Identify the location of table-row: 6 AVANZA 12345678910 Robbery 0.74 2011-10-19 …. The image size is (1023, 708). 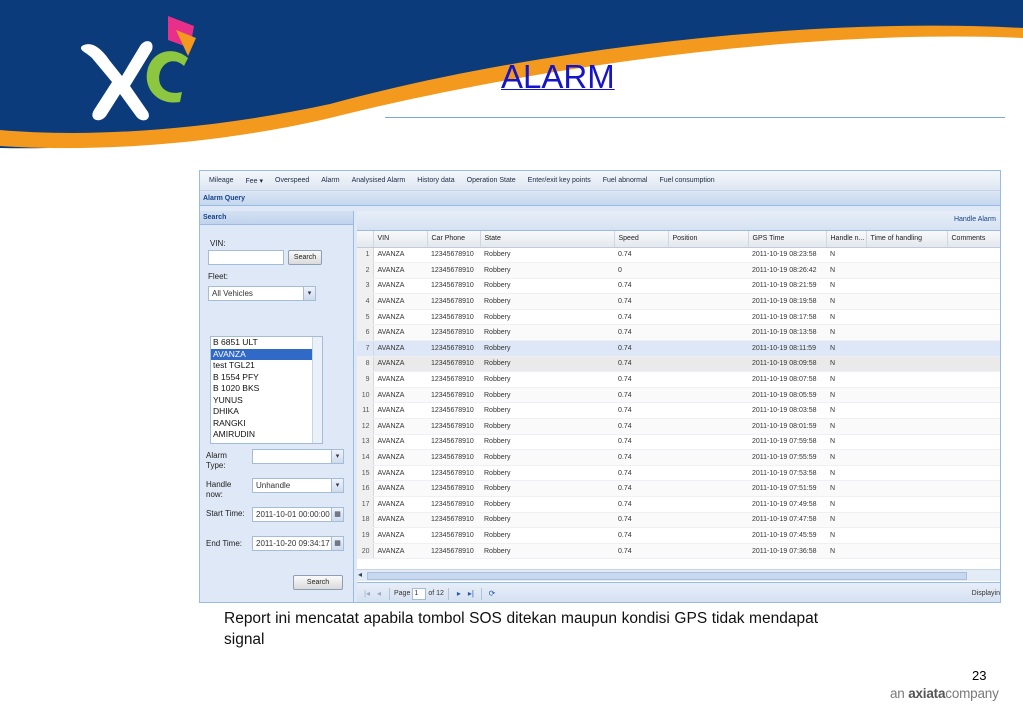
(678, 333).